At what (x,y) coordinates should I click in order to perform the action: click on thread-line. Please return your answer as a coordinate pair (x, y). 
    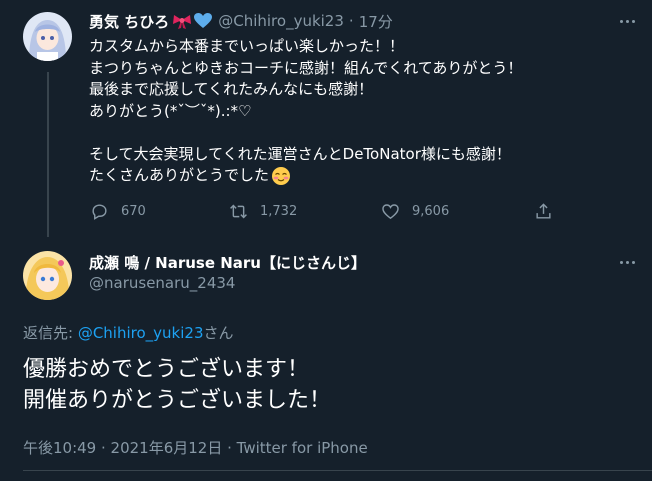
    Looking at the image, I should click on (48, 154).